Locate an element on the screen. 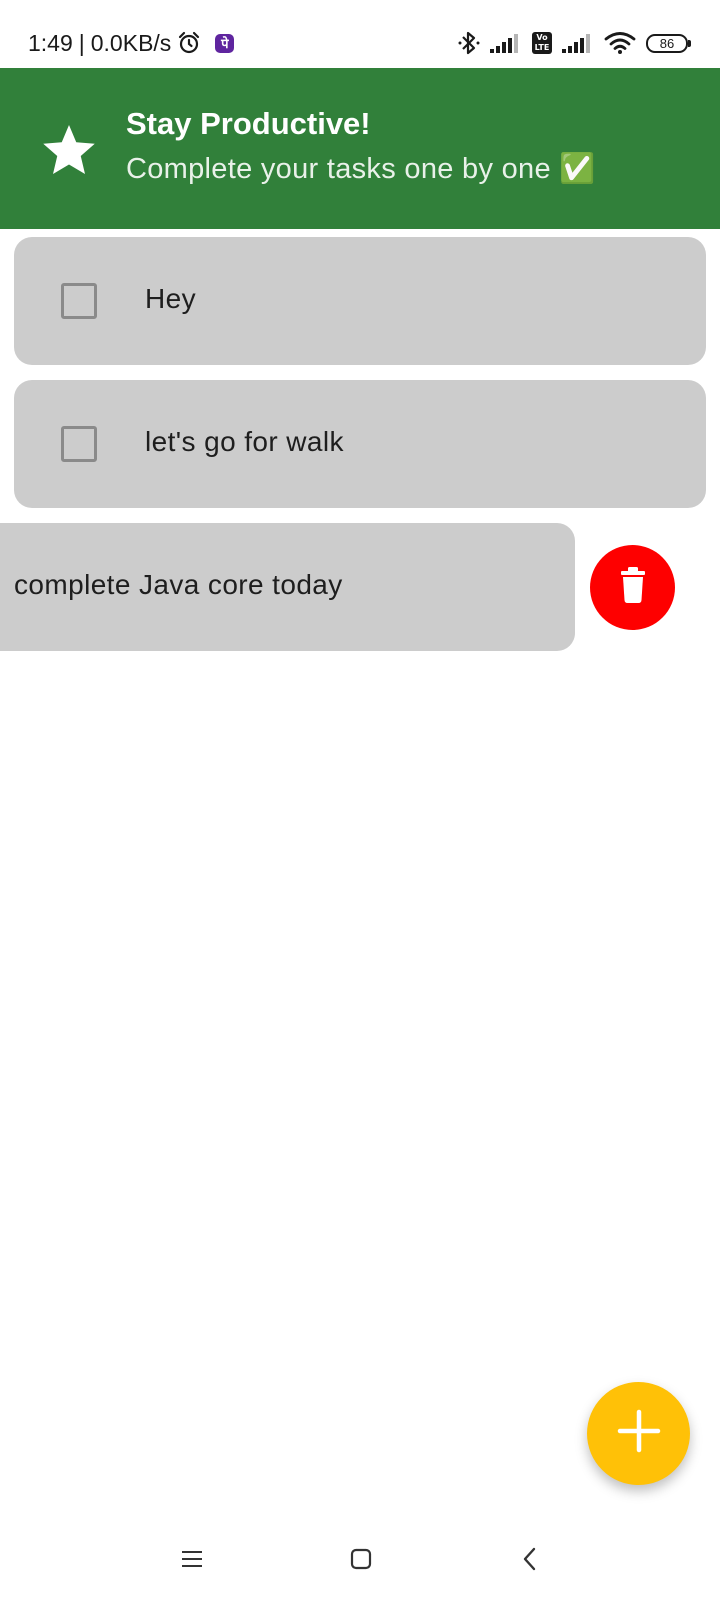 The width and height of the screenshot is (720, 1600). delete-task-button is located at coordinates (632, 587).